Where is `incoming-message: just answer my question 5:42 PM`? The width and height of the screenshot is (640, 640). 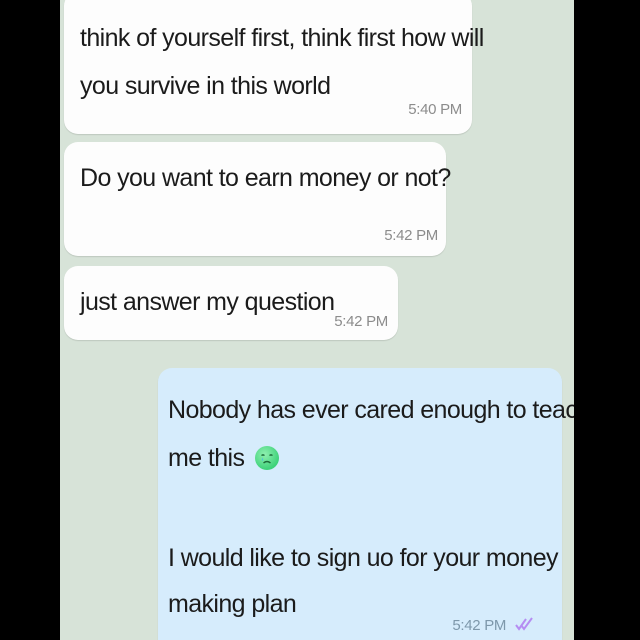 incoming-message: just answer my question 5:42 PM is located at coordinates (231, 303).